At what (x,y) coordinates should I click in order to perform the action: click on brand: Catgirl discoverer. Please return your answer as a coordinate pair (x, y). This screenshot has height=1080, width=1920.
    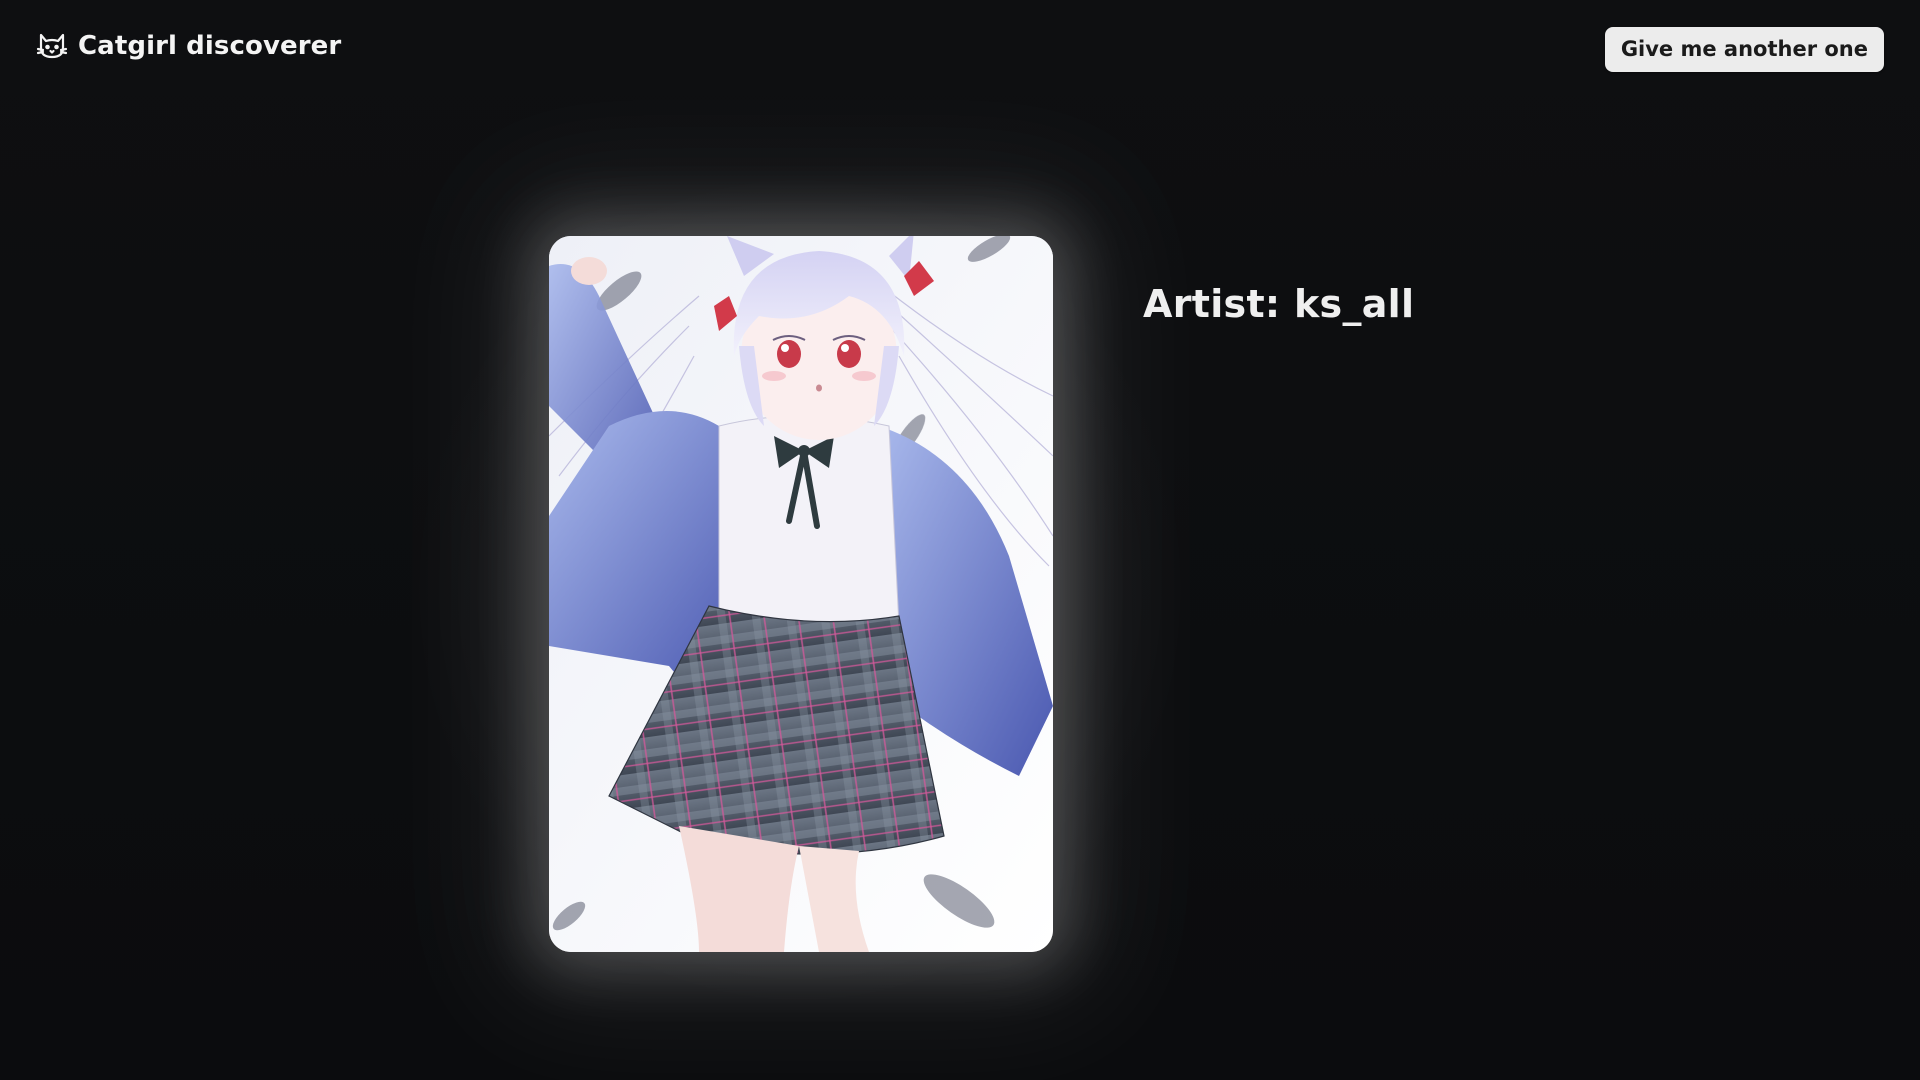
    Looking at the image, I should click on (188, 46).